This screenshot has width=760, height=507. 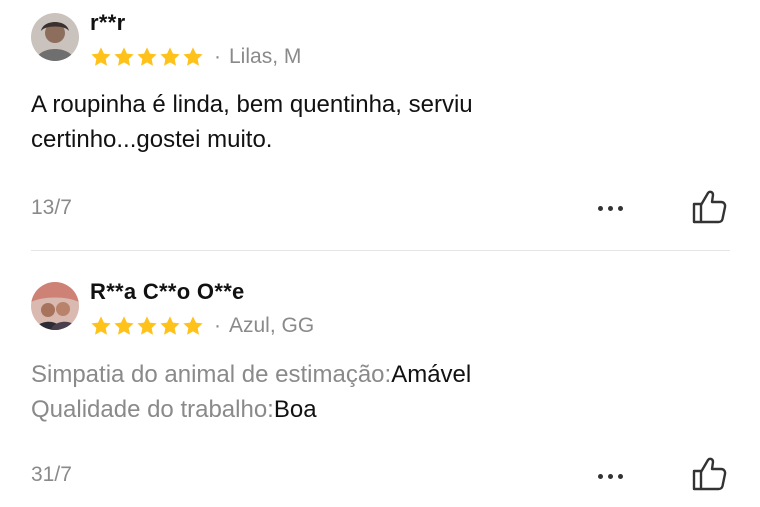 I want to click on attribute-value: Amável, so click(x=431, y=374).